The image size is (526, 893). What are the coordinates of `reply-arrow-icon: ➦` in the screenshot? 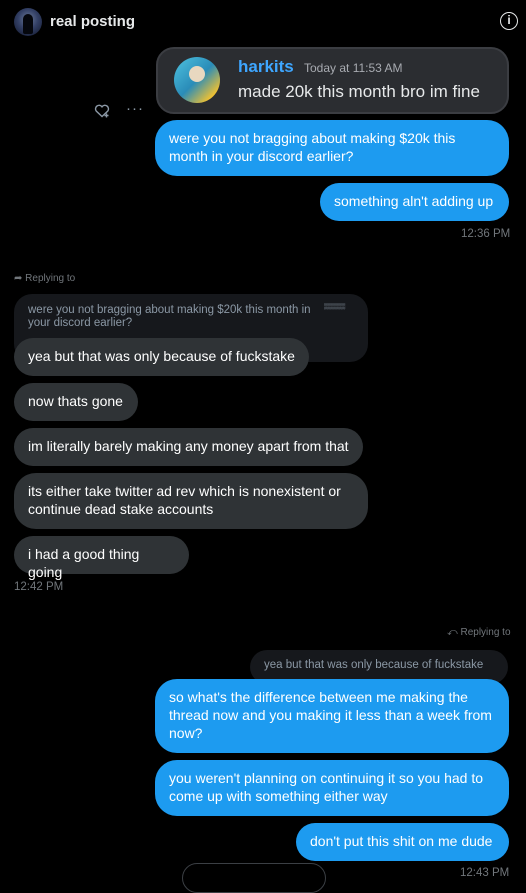 It's located at (18, 278).